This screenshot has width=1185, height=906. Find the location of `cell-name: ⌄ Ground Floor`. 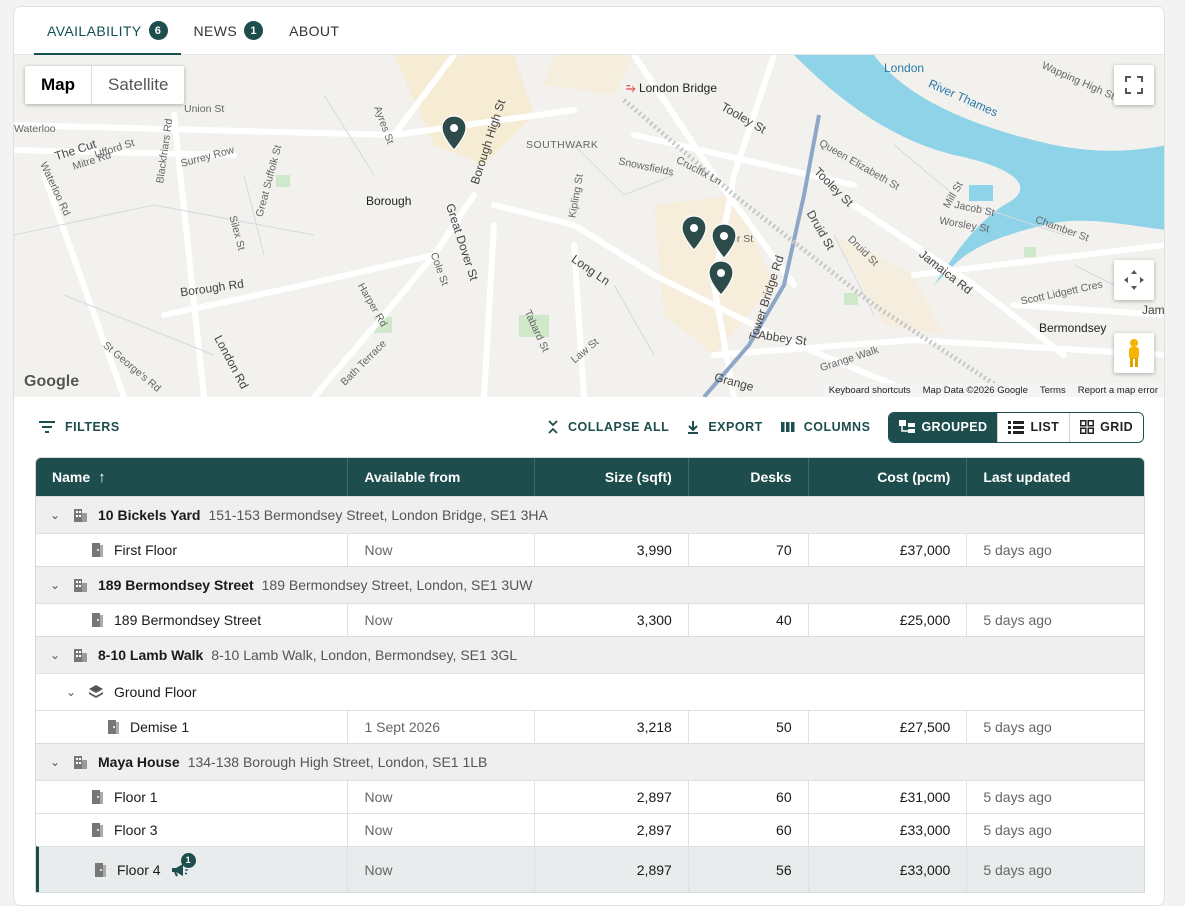

cell-name: ⌄ Ground Floor is located at coordinates (590, 692).